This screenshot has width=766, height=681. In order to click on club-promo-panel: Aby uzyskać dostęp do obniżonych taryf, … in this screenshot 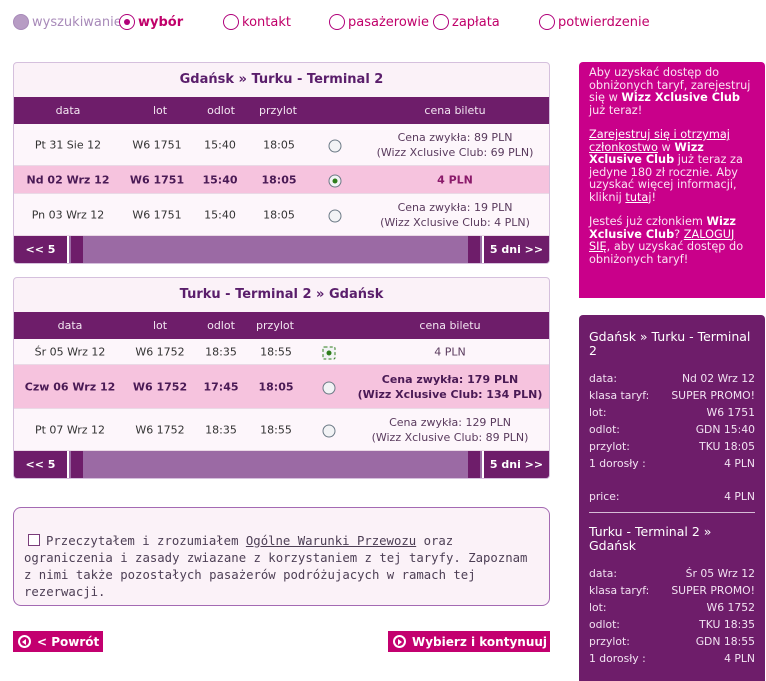, I will do `click(672, 180)`.